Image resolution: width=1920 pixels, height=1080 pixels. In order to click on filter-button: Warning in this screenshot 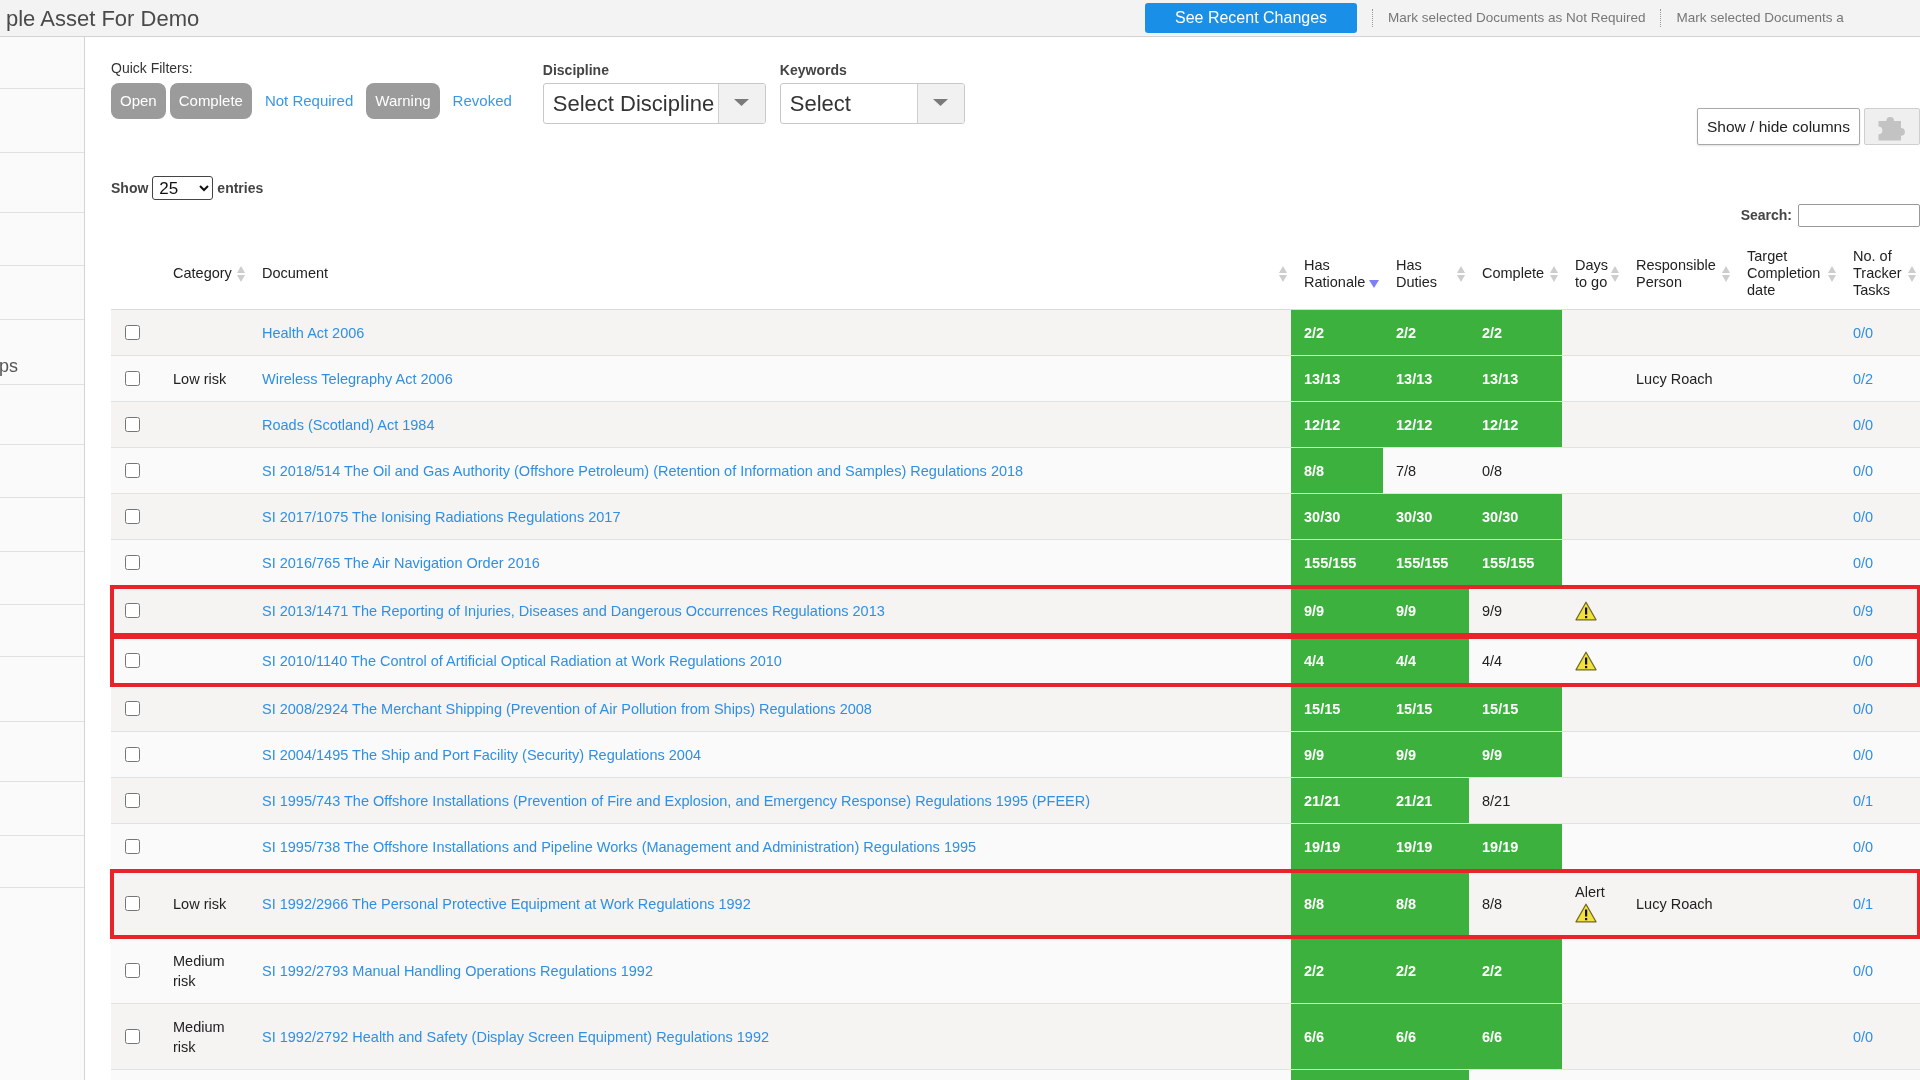, I will do `click(403, 101)`.